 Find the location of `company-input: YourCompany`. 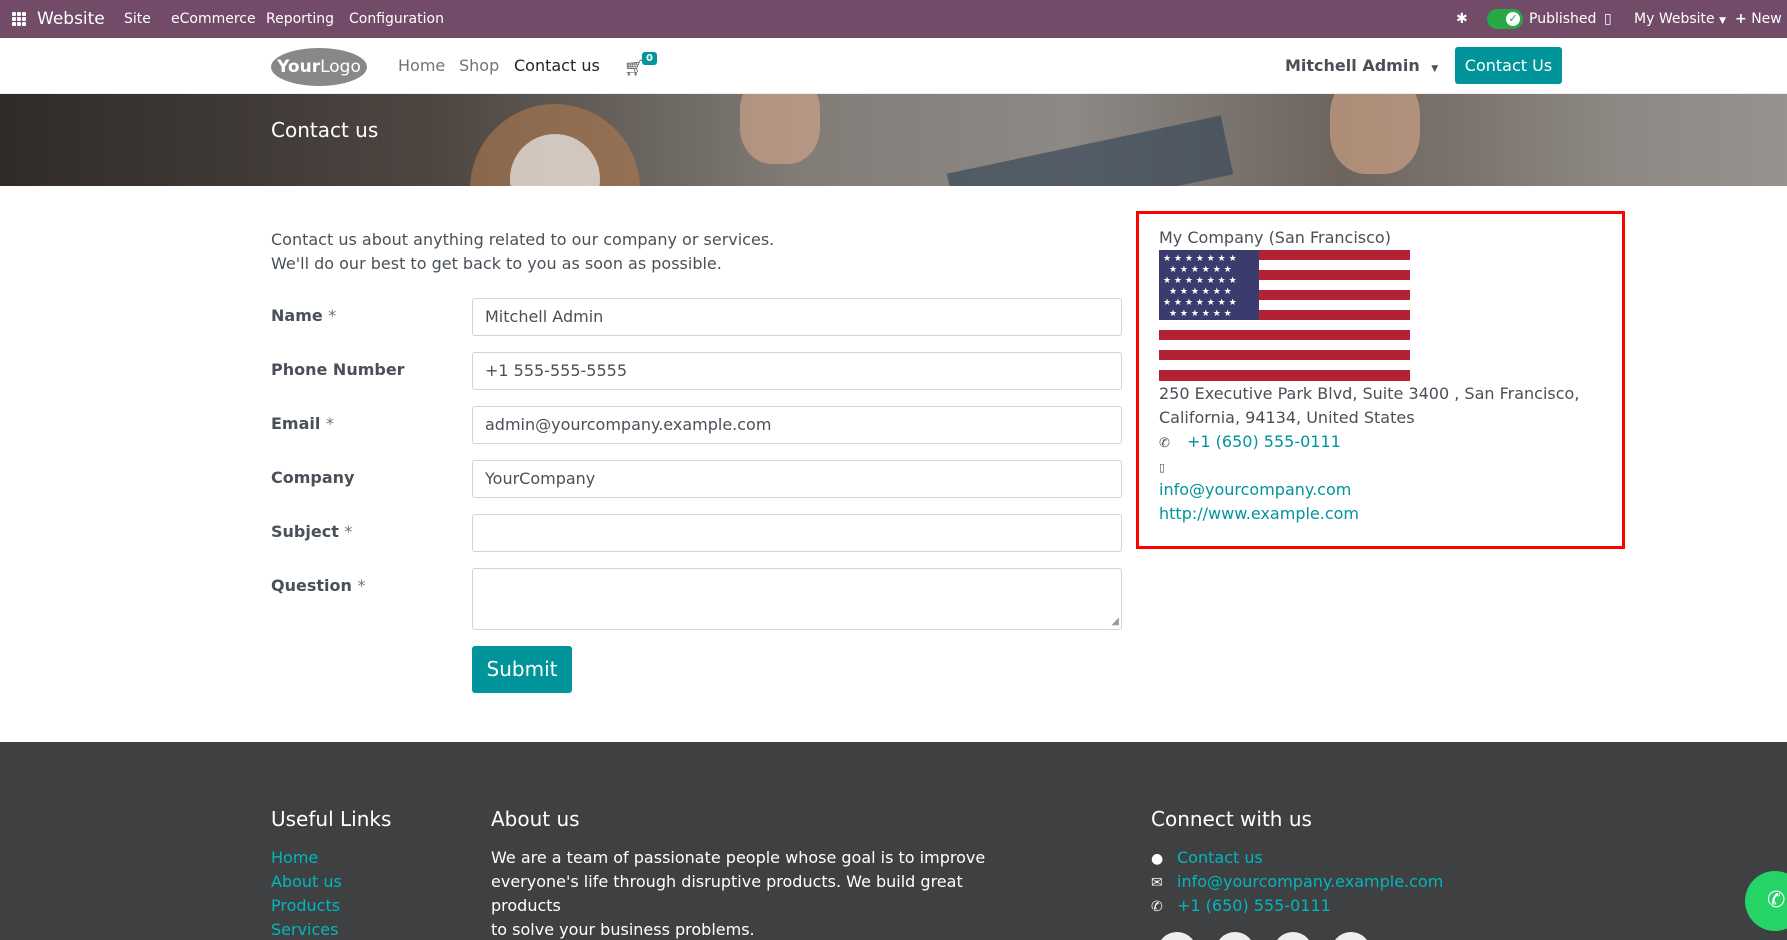

company-input: YourCompany is located at coordinates (797, 479).